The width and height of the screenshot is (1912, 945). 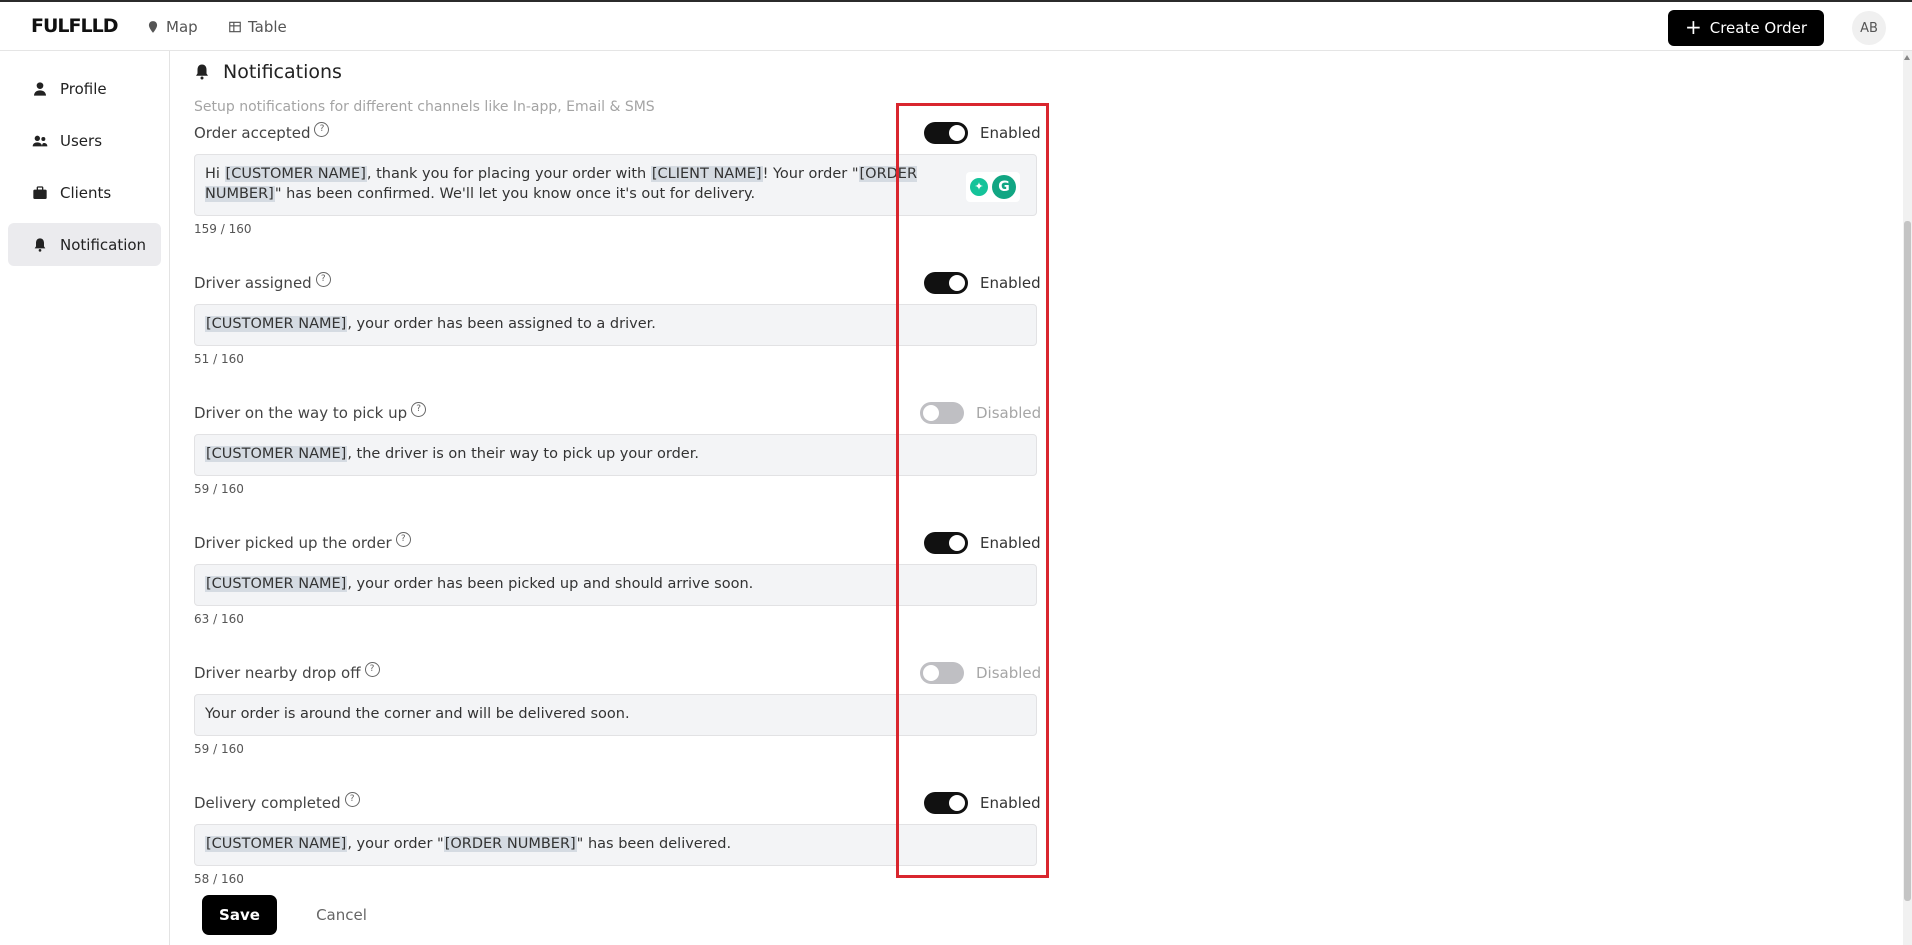 I want to click on users-icon, so click(x=40, y=140).